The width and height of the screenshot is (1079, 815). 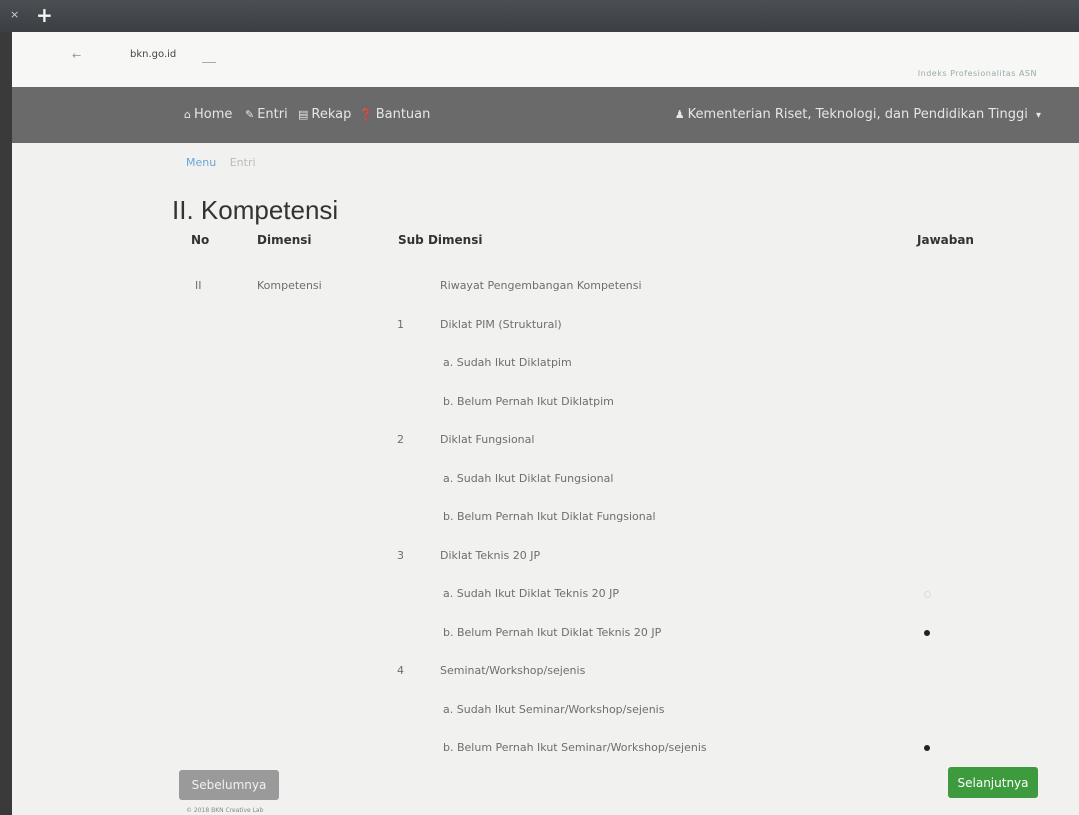 I want to click on row-text: Riwayat Pengembangan Kompetensi, so click(x=541, y=285).